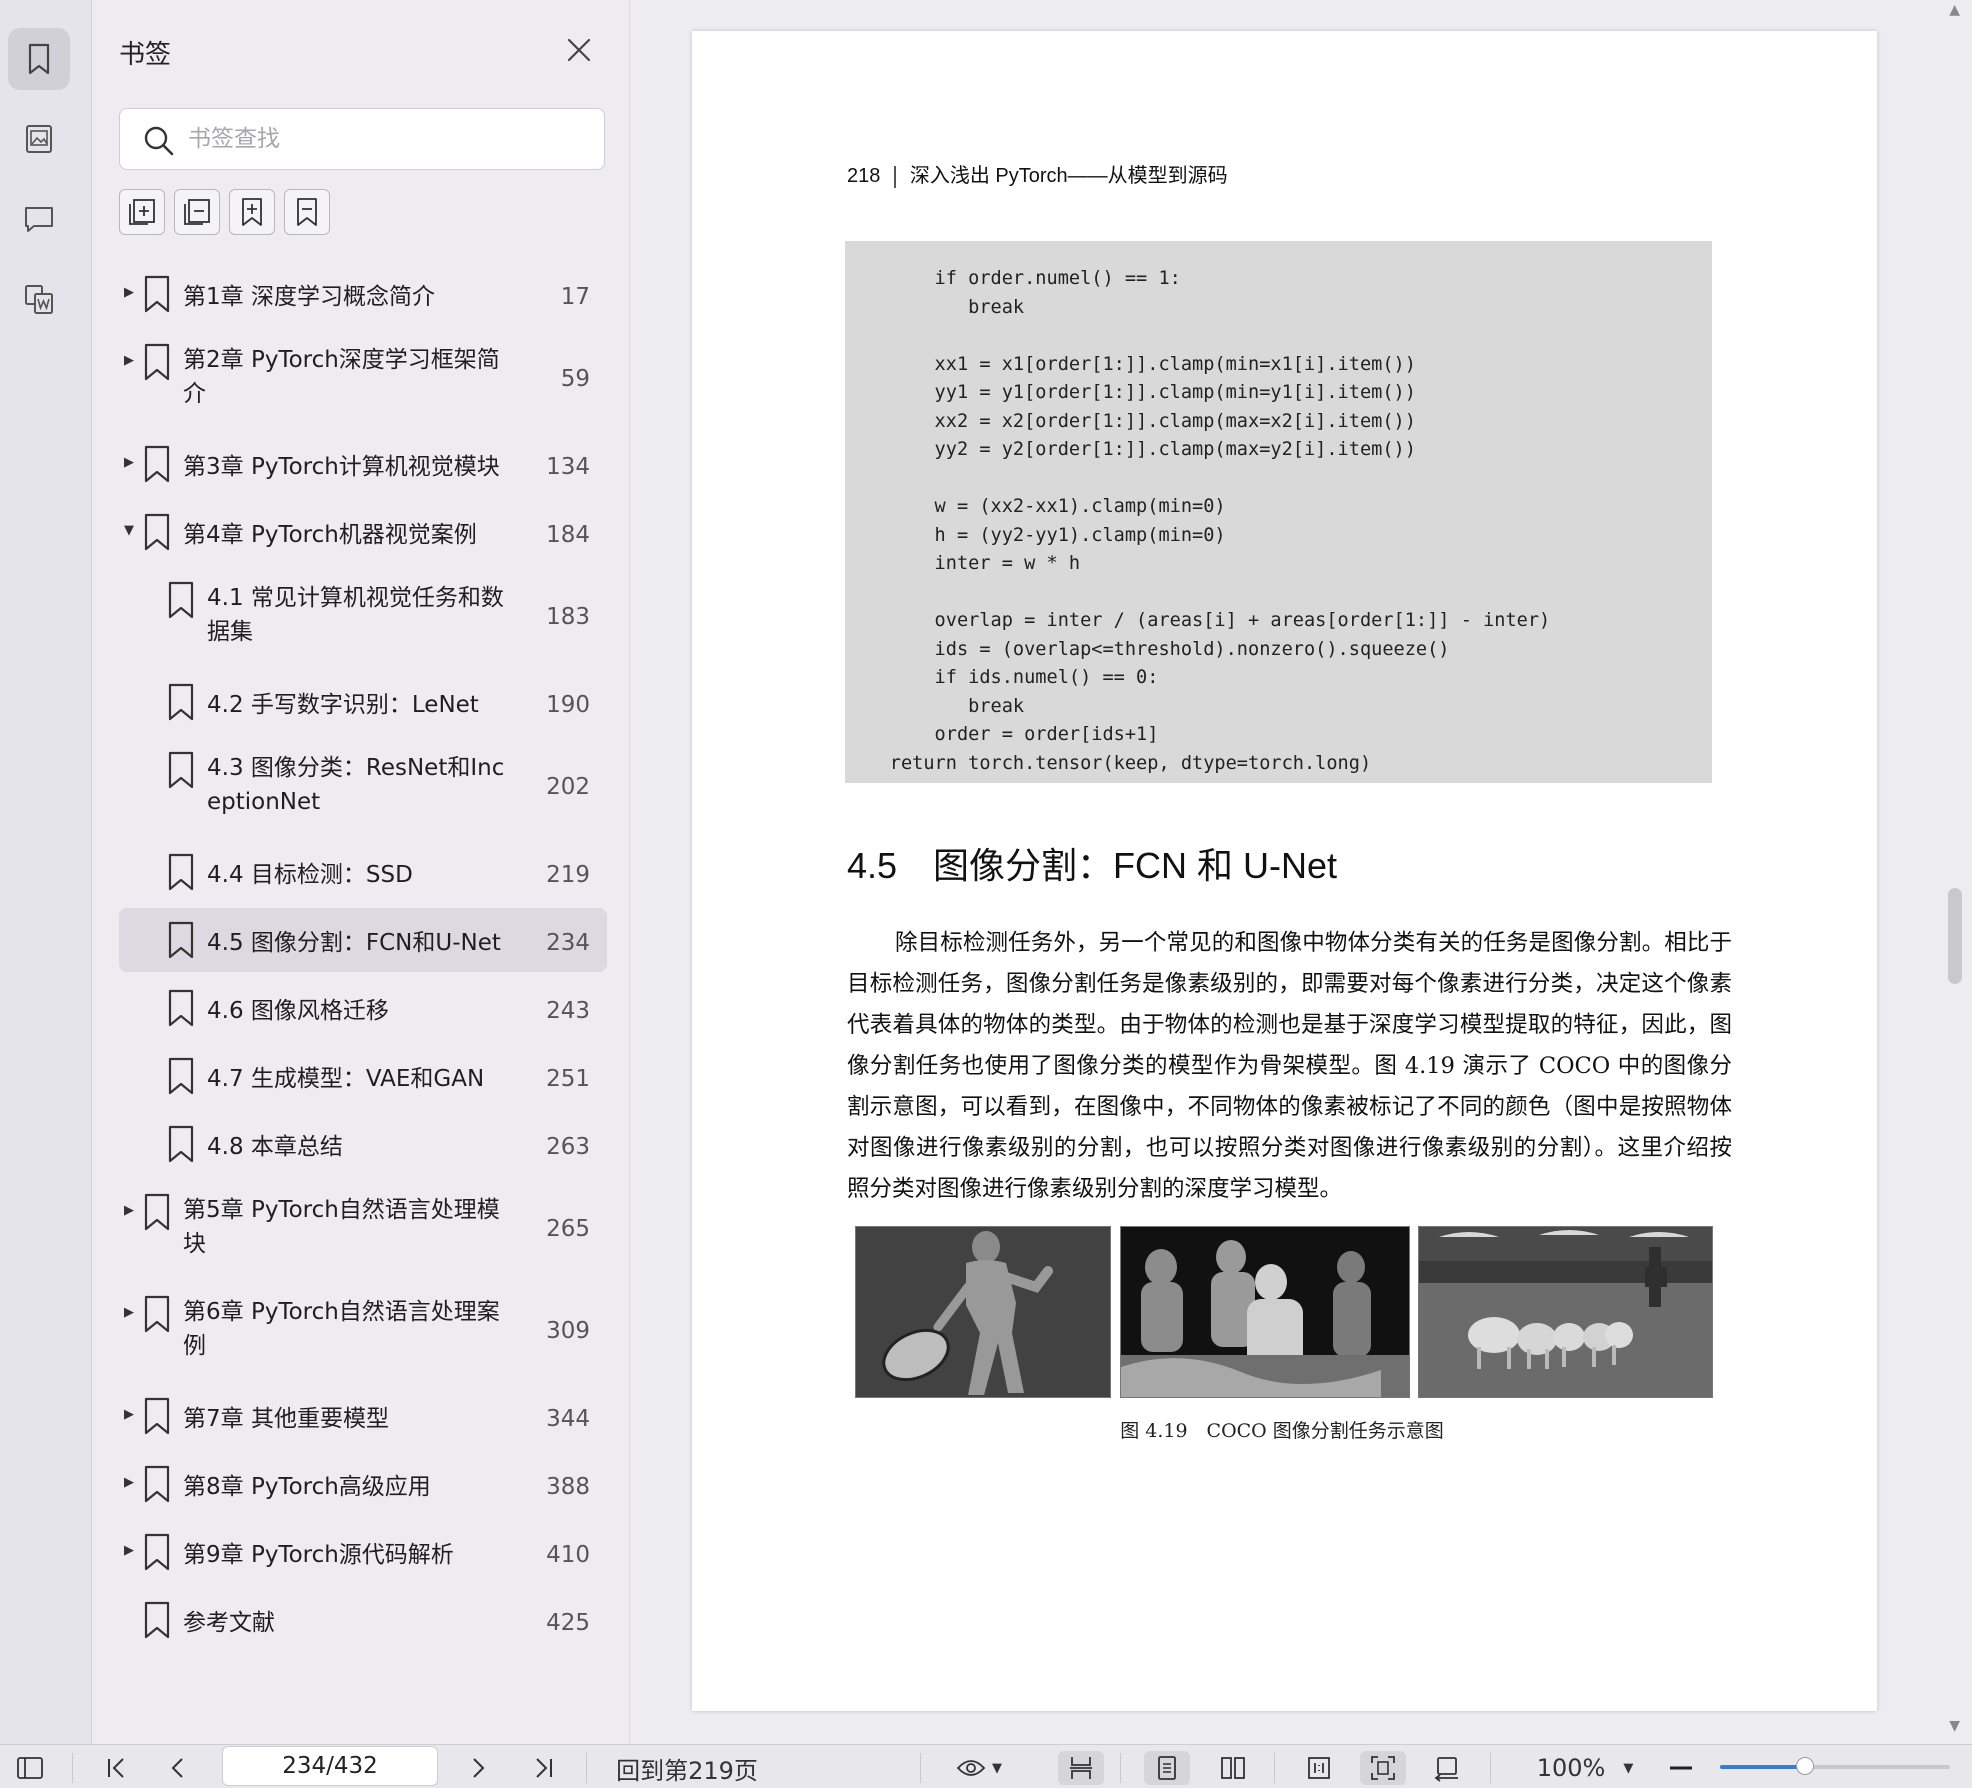  What do you see at coordinates (341, 377) in the screenshot?
I see `bookmark-label: 第2章 PyTorch深度学习框架简 介` at bounding box center [341, 377].